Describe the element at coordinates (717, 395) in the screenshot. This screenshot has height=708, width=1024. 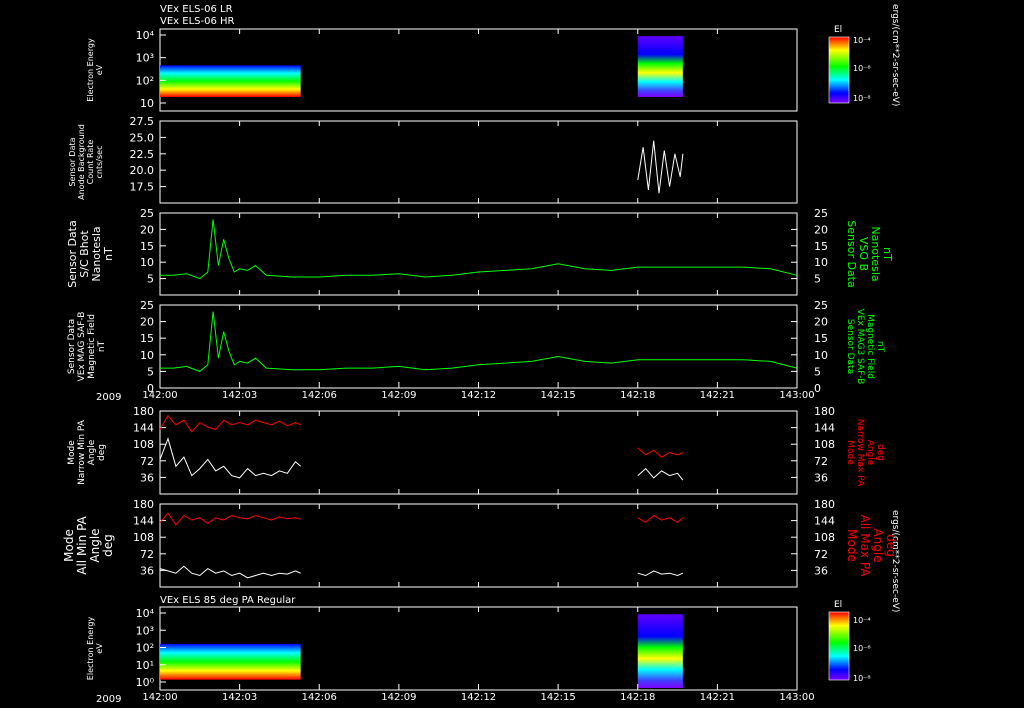
I see `x-tick-label-3-7: 142:21` at that location.